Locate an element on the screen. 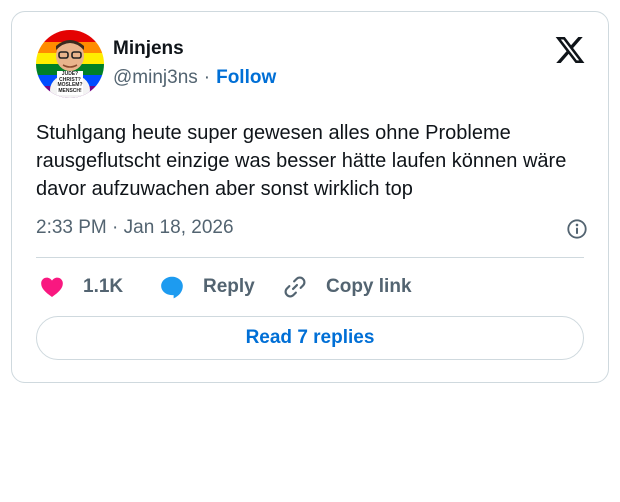 The width and height of the screenshot is (620, 502). avatar-shirt-text: JUDE? CHRIST? MOSLEM? MENSCH! is located at coordinates (70, 82).